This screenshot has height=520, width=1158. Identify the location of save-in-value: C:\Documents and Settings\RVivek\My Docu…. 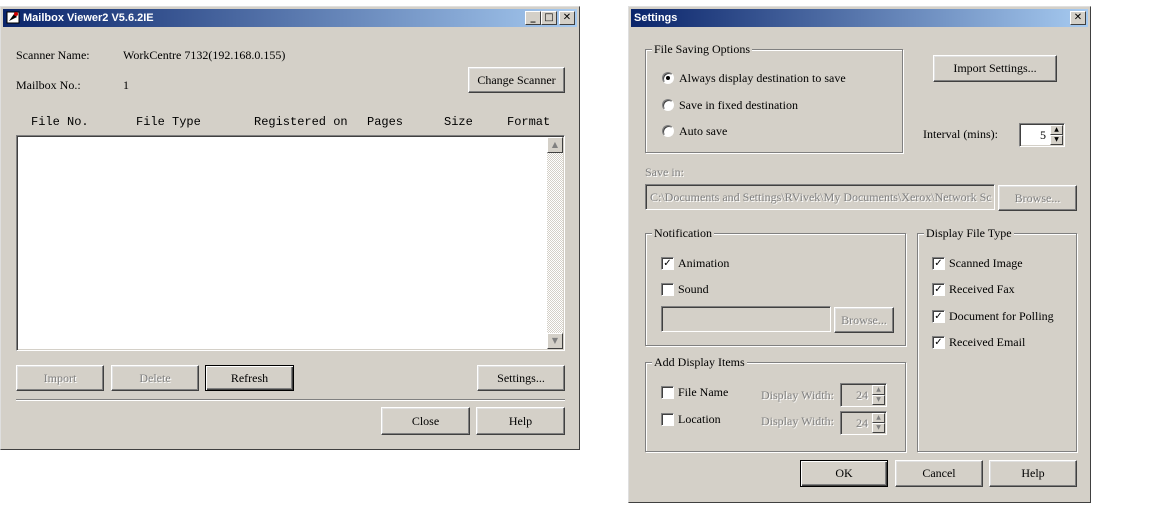
(821, 197).